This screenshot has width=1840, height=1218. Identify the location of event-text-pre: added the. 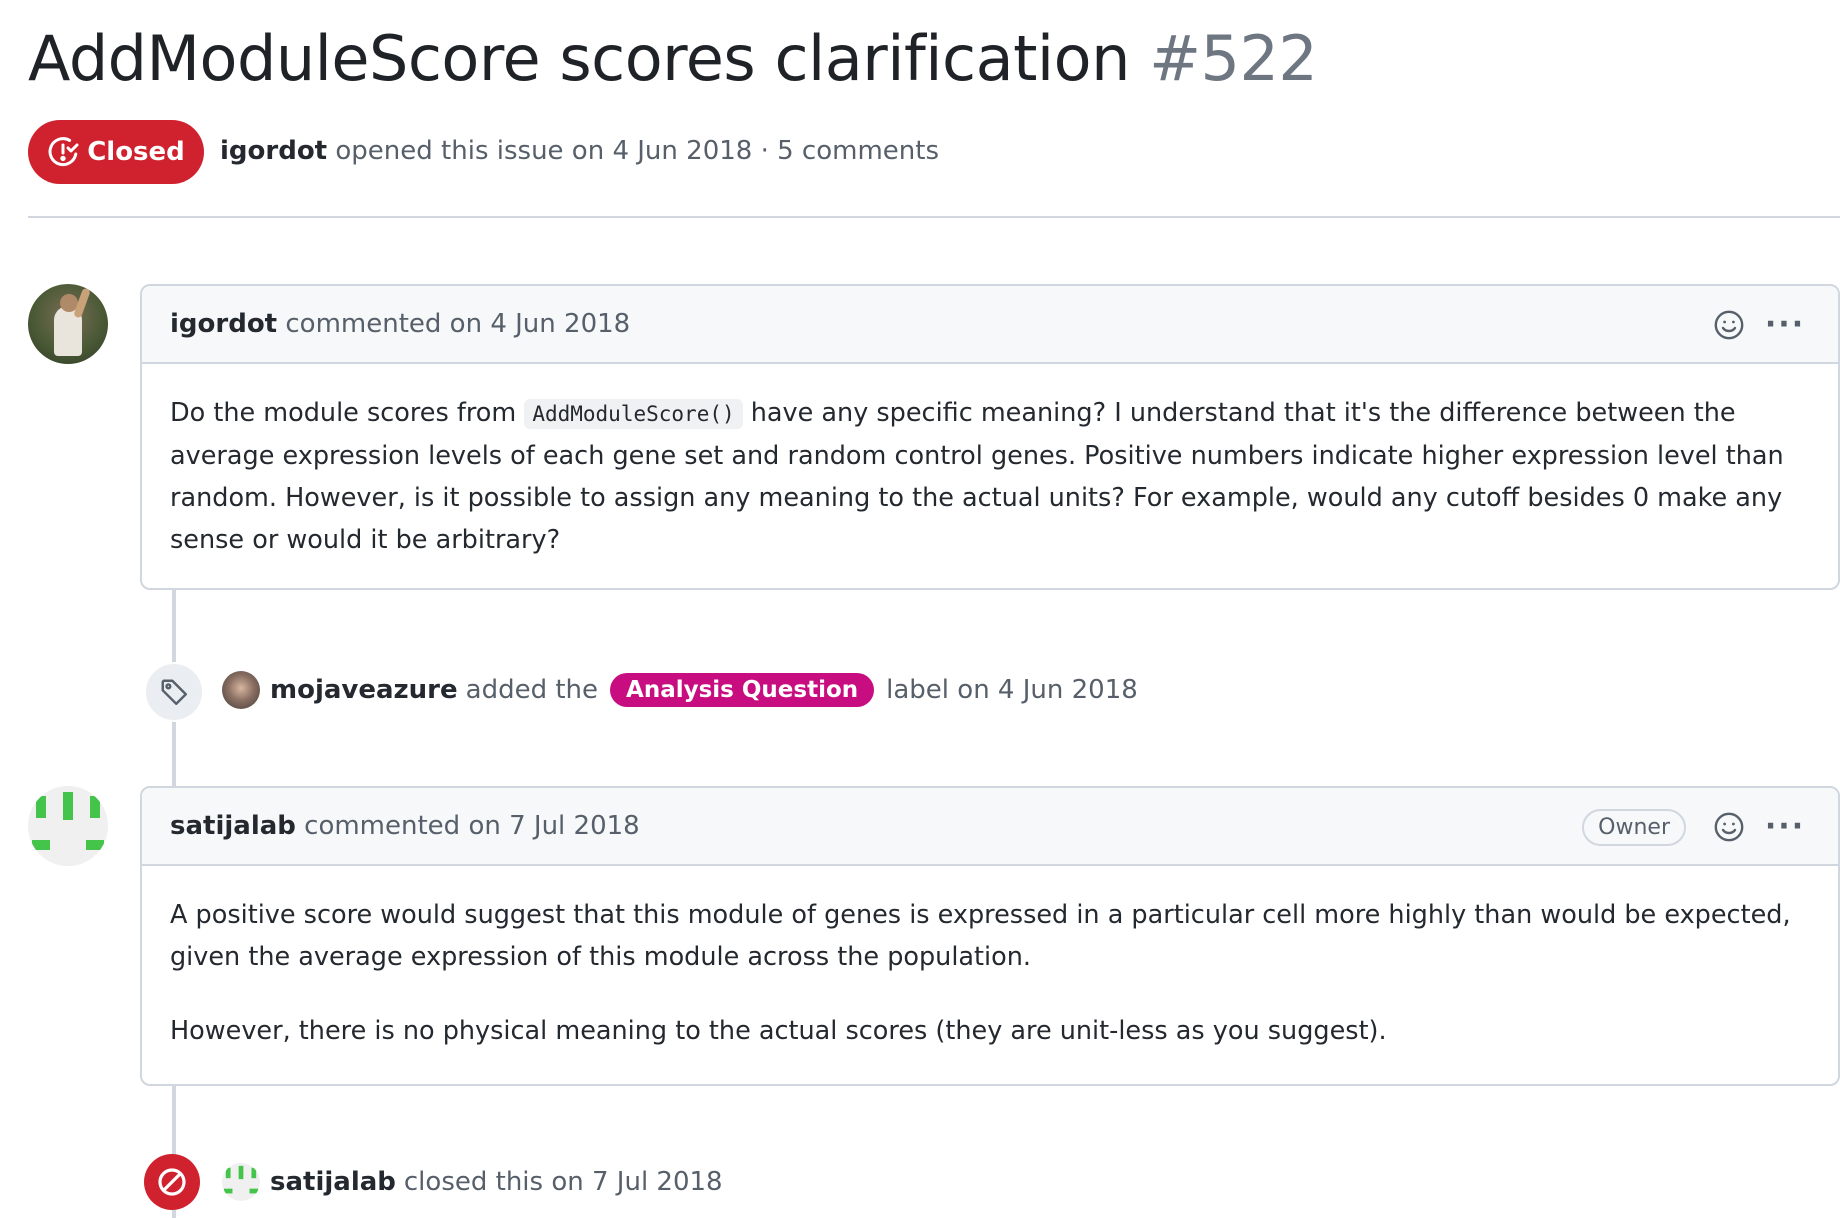
(532, 690).